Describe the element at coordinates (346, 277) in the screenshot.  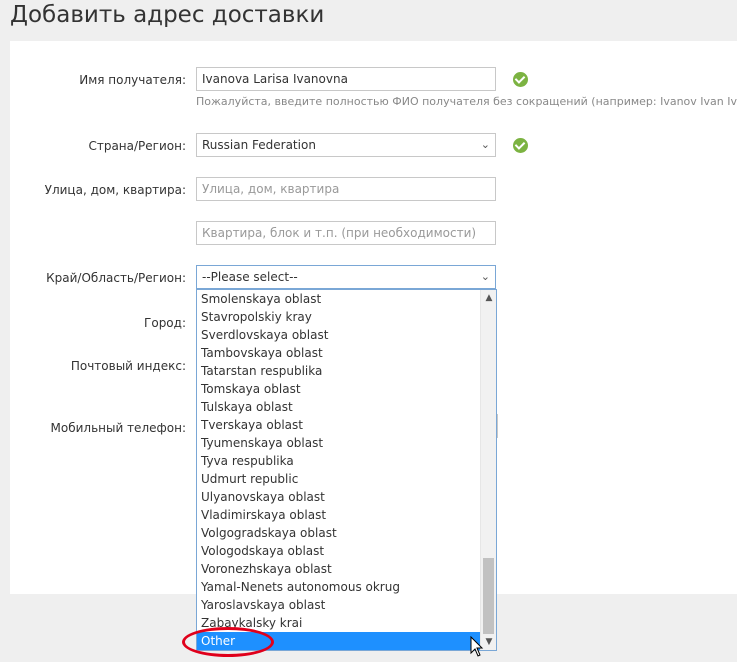
I see `region-select: --Please select-- ⌄` at that location.